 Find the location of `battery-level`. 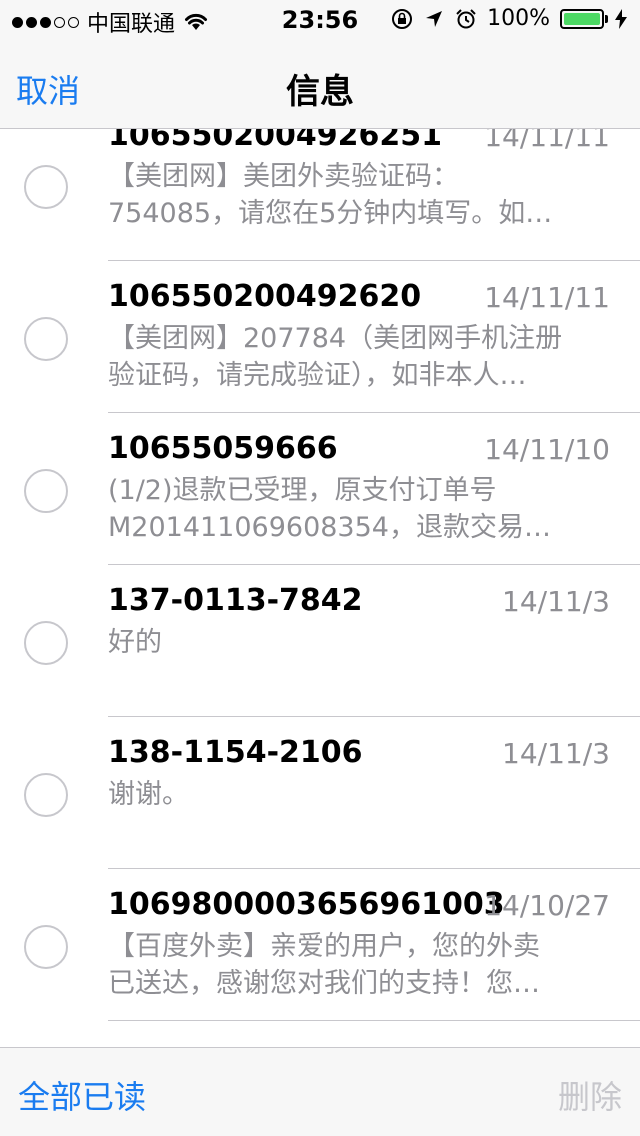

battery-level is located at coordinates (582, 18).